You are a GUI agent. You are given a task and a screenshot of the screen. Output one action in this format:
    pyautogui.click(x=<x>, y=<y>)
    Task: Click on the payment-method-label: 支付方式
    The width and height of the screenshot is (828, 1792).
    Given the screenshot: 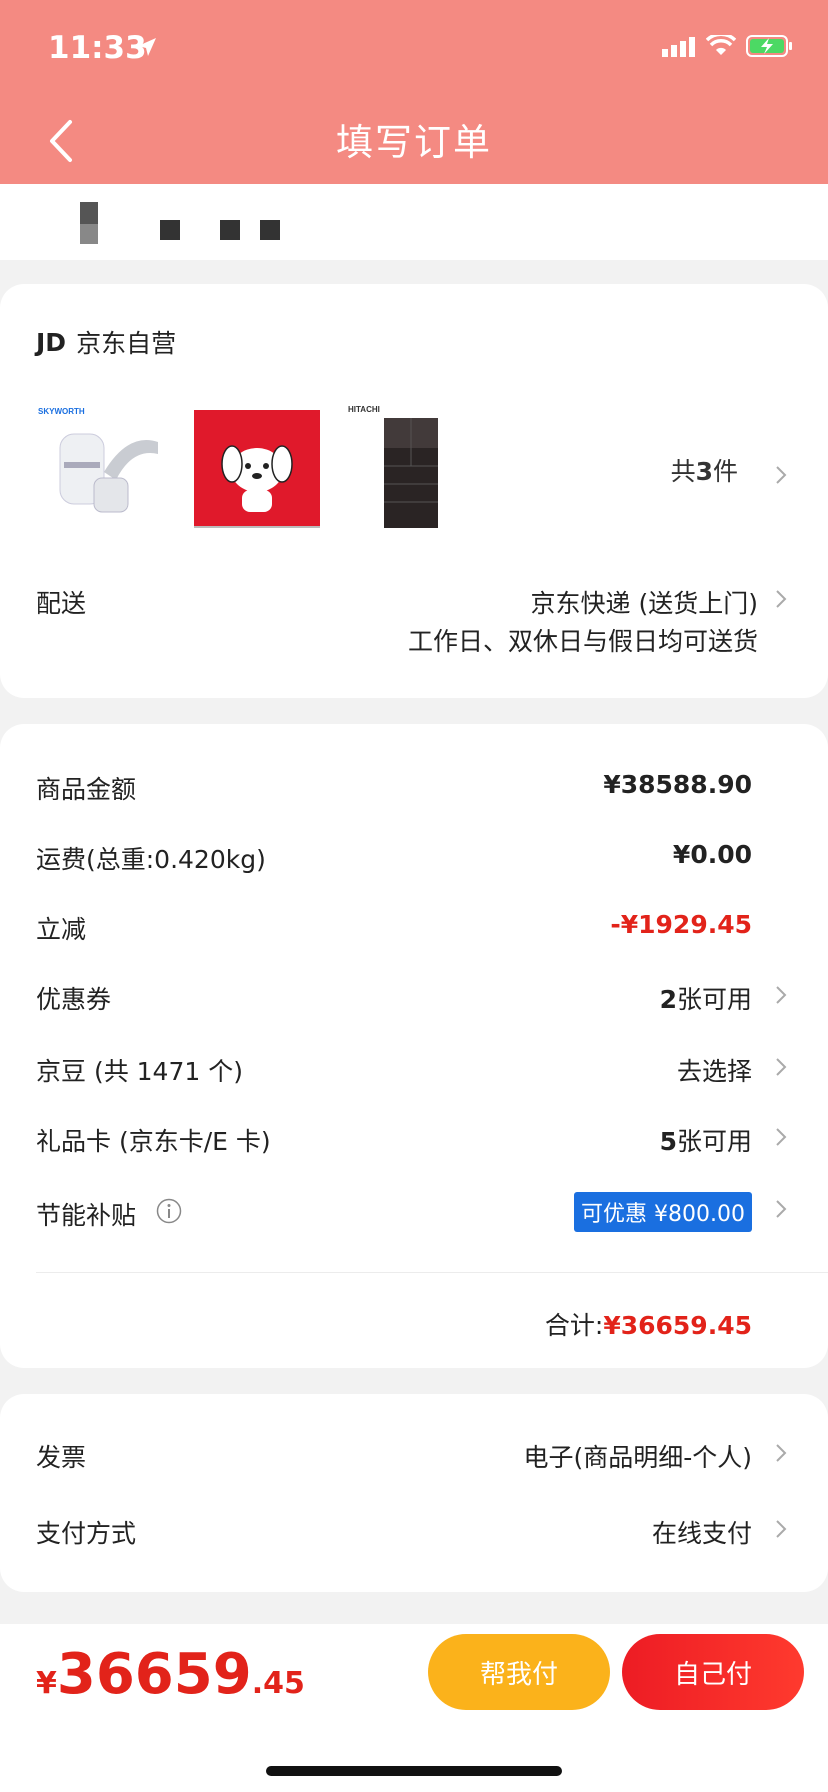 What is the action you would take?
    pyautogui.click(x=86, y=1533)
    